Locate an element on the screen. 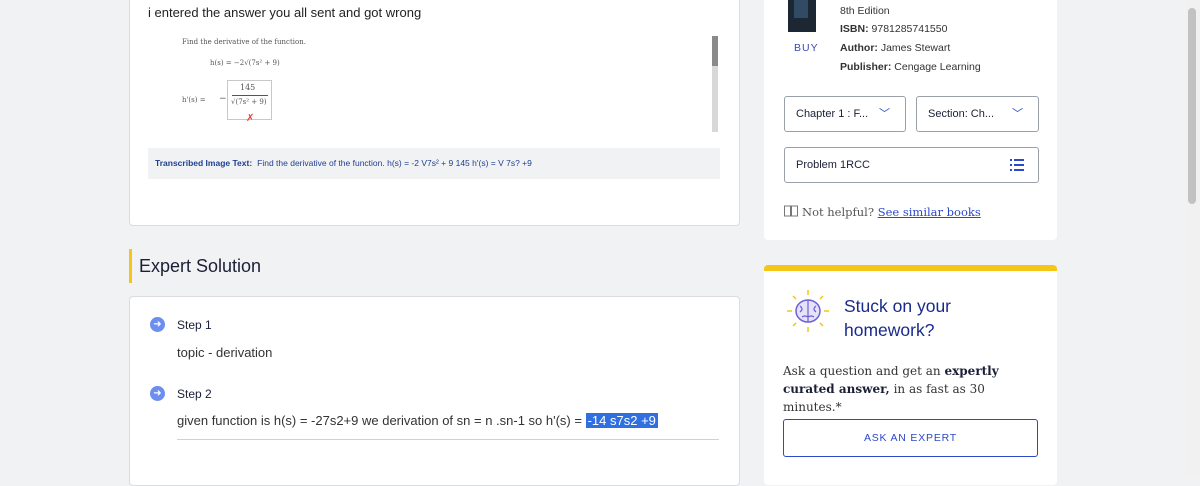  section-select: Section: Ch... ﹀ is located at coordinates (977, 114).